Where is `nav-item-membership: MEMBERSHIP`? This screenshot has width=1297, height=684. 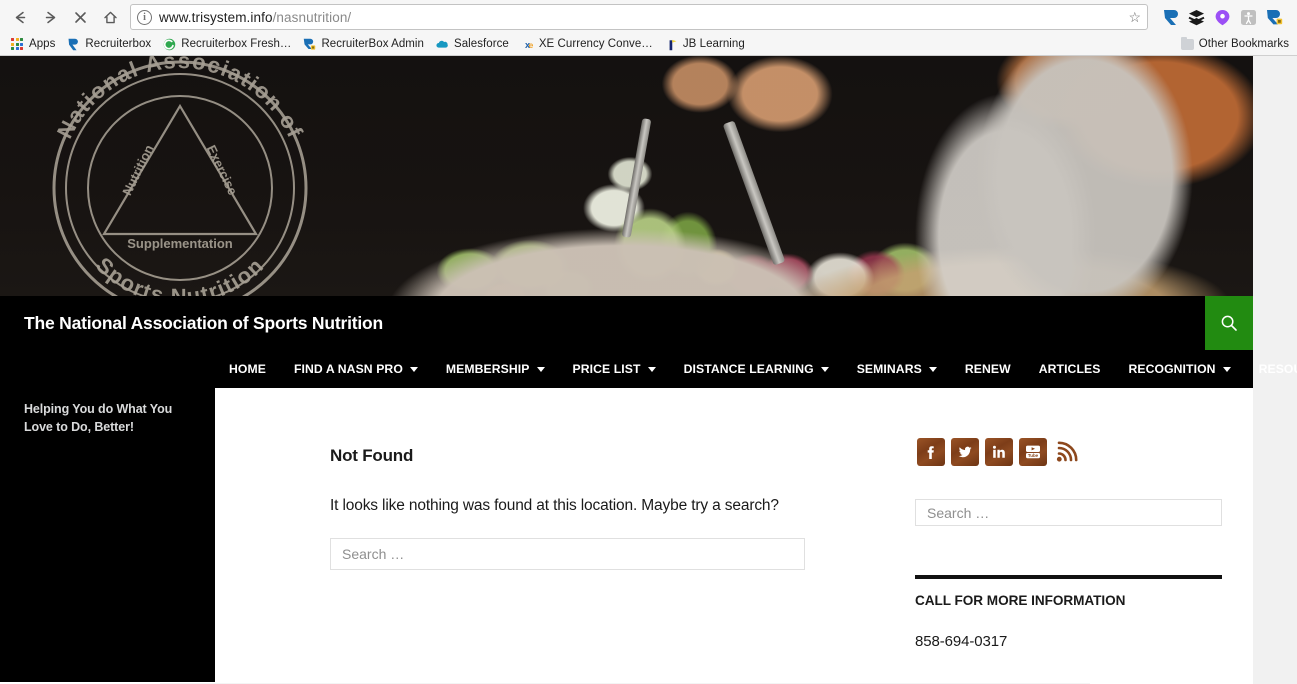
nav-item-membership: MEMBERSHIP is located at coordinates (495, 369).